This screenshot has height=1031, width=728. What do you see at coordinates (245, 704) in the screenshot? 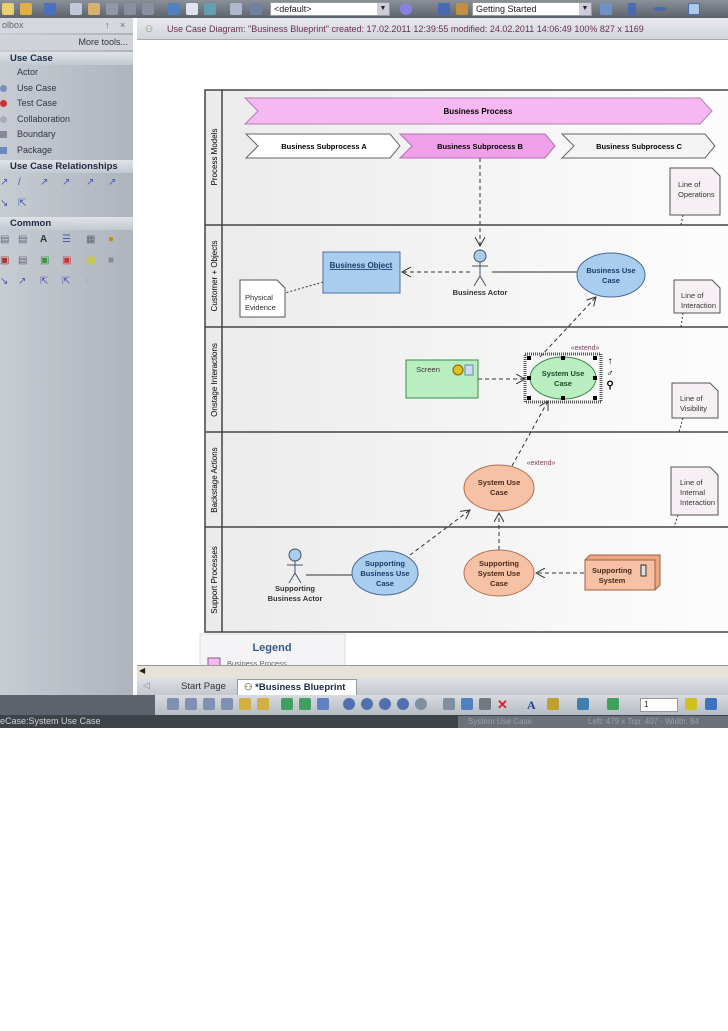
I see `bring-front-icon` at bounding box center [245, 704].